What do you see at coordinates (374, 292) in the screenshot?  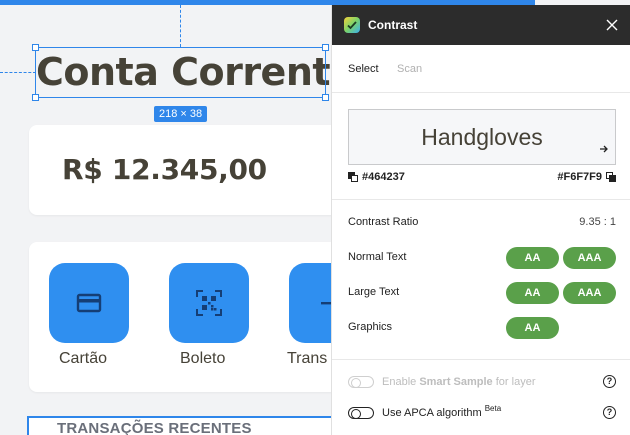 I see `large-text-label: Large Text` at bounding box center [374, 292].